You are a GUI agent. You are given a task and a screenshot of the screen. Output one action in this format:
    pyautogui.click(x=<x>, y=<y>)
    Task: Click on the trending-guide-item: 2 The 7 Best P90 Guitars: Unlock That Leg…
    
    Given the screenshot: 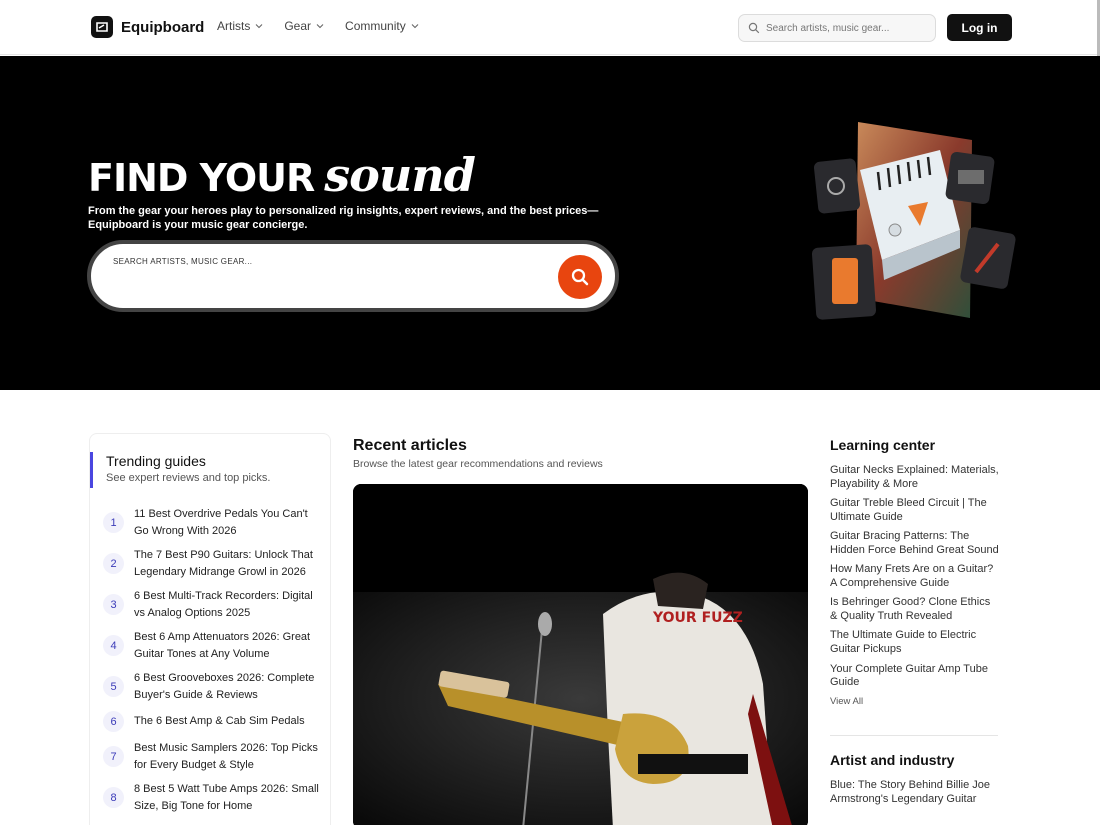 What is the action you would take?
    pyautogui.click(x=212, y=563)
    